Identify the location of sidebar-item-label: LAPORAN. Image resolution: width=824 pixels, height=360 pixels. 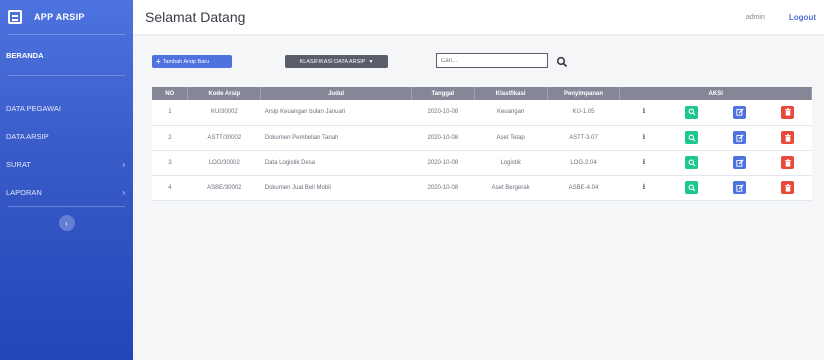
(24, 192).